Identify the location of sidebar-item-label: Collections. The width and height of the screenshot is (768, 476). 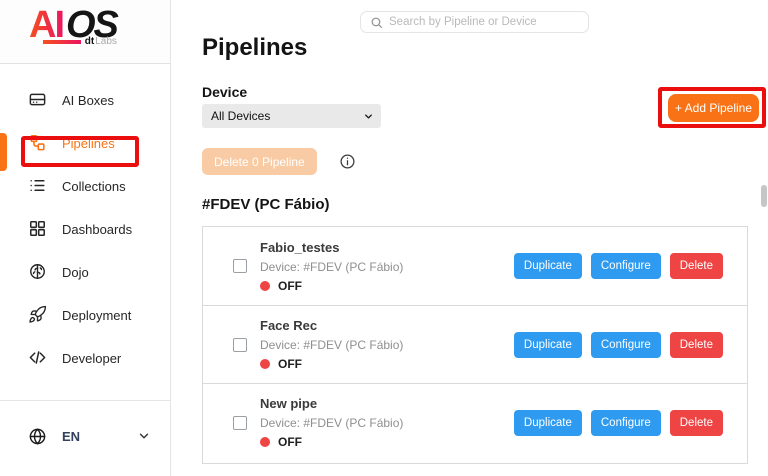
(94, 186).